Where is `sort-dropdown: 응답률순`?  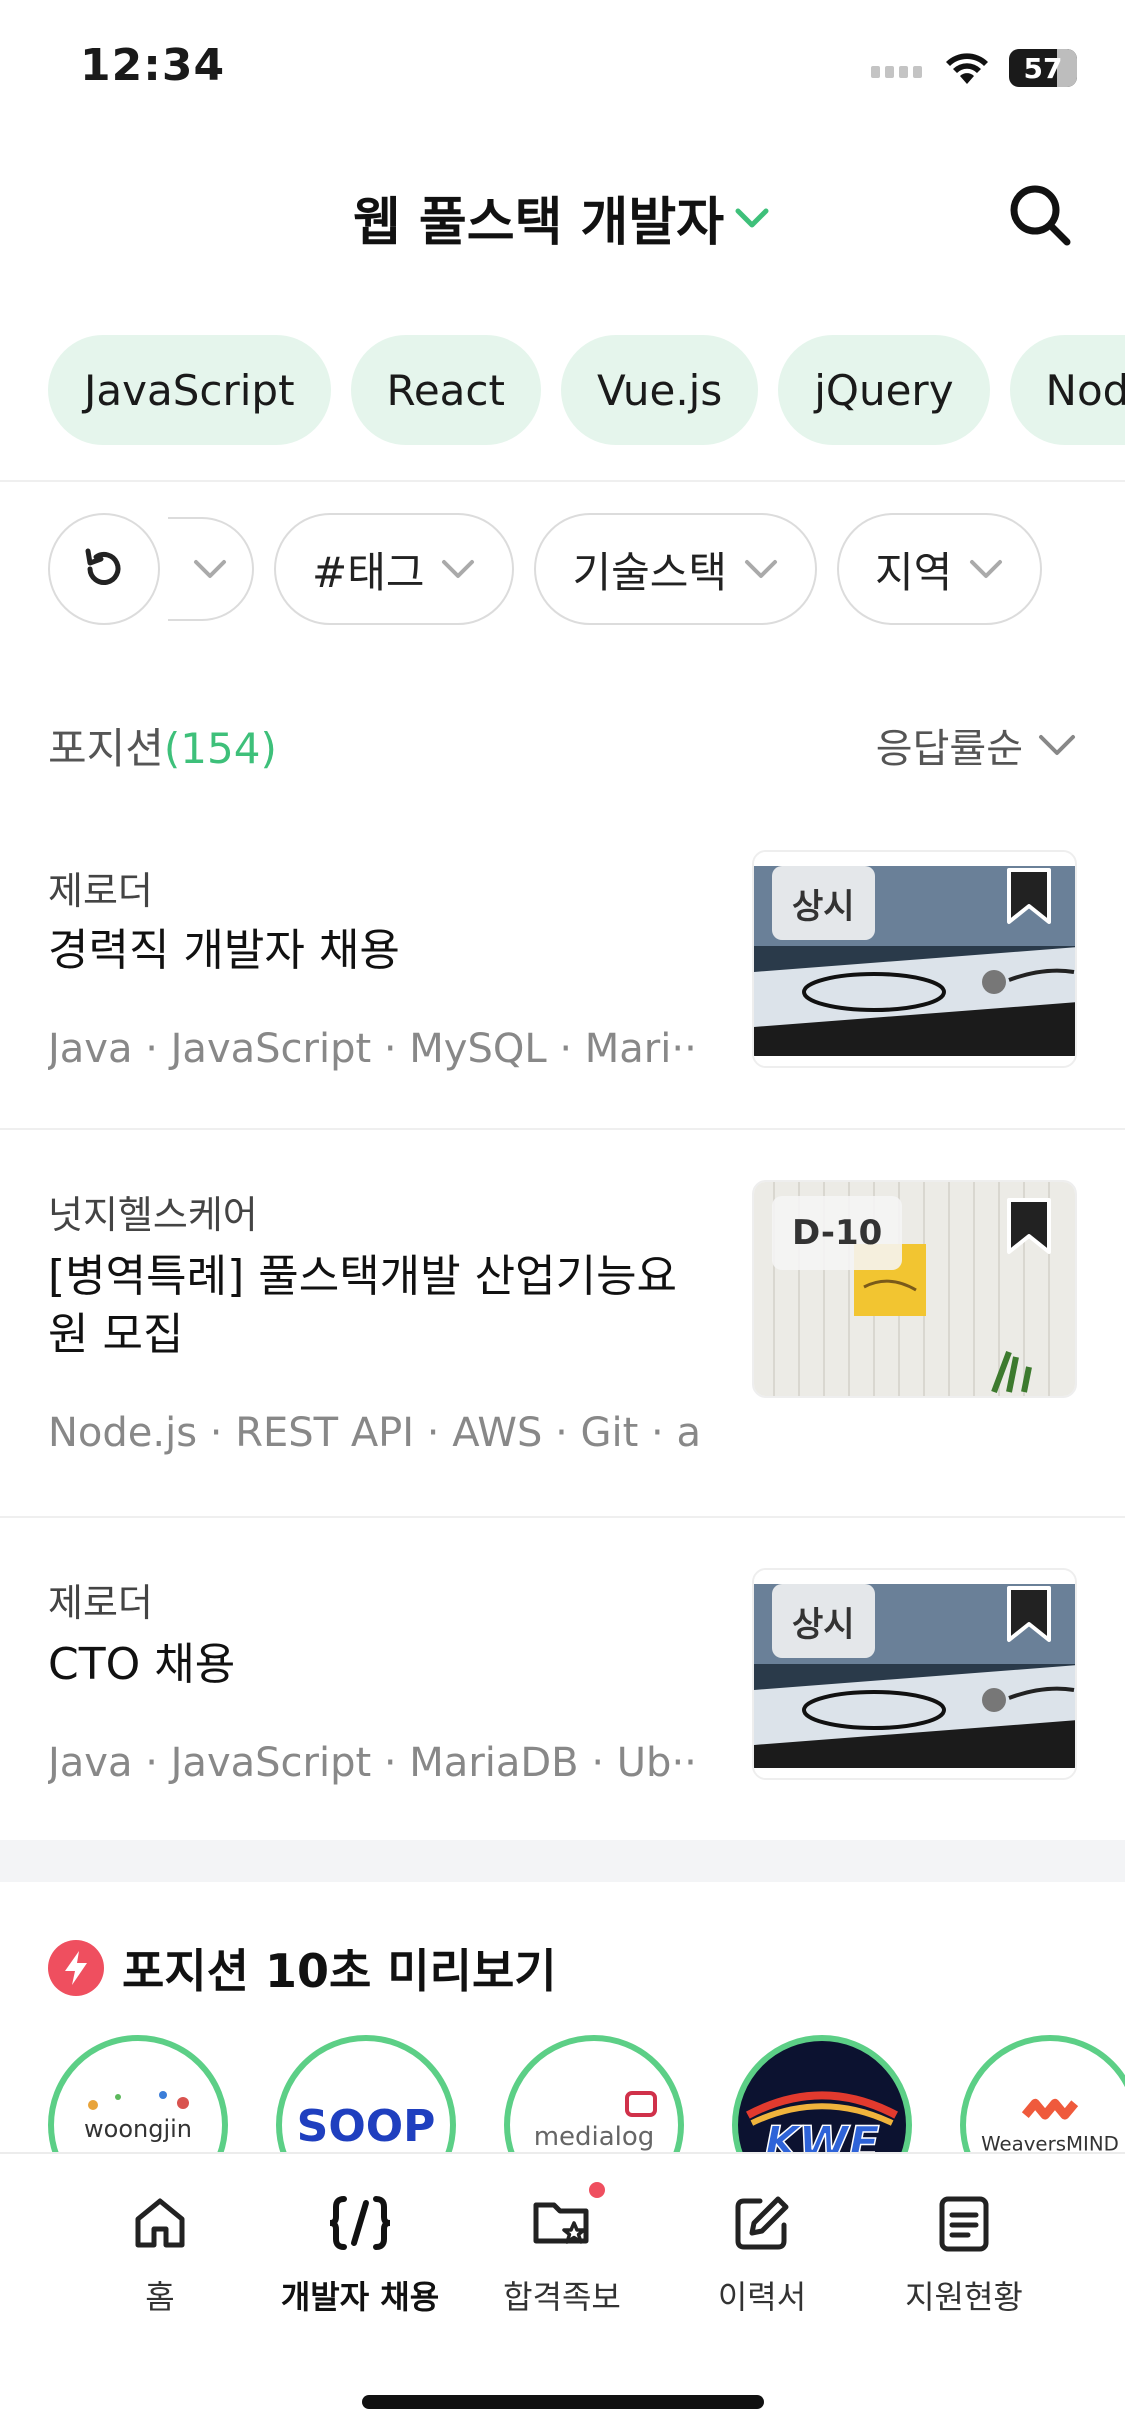 sort-dropdown: 응답률순 is located at coordinates (976, 745).